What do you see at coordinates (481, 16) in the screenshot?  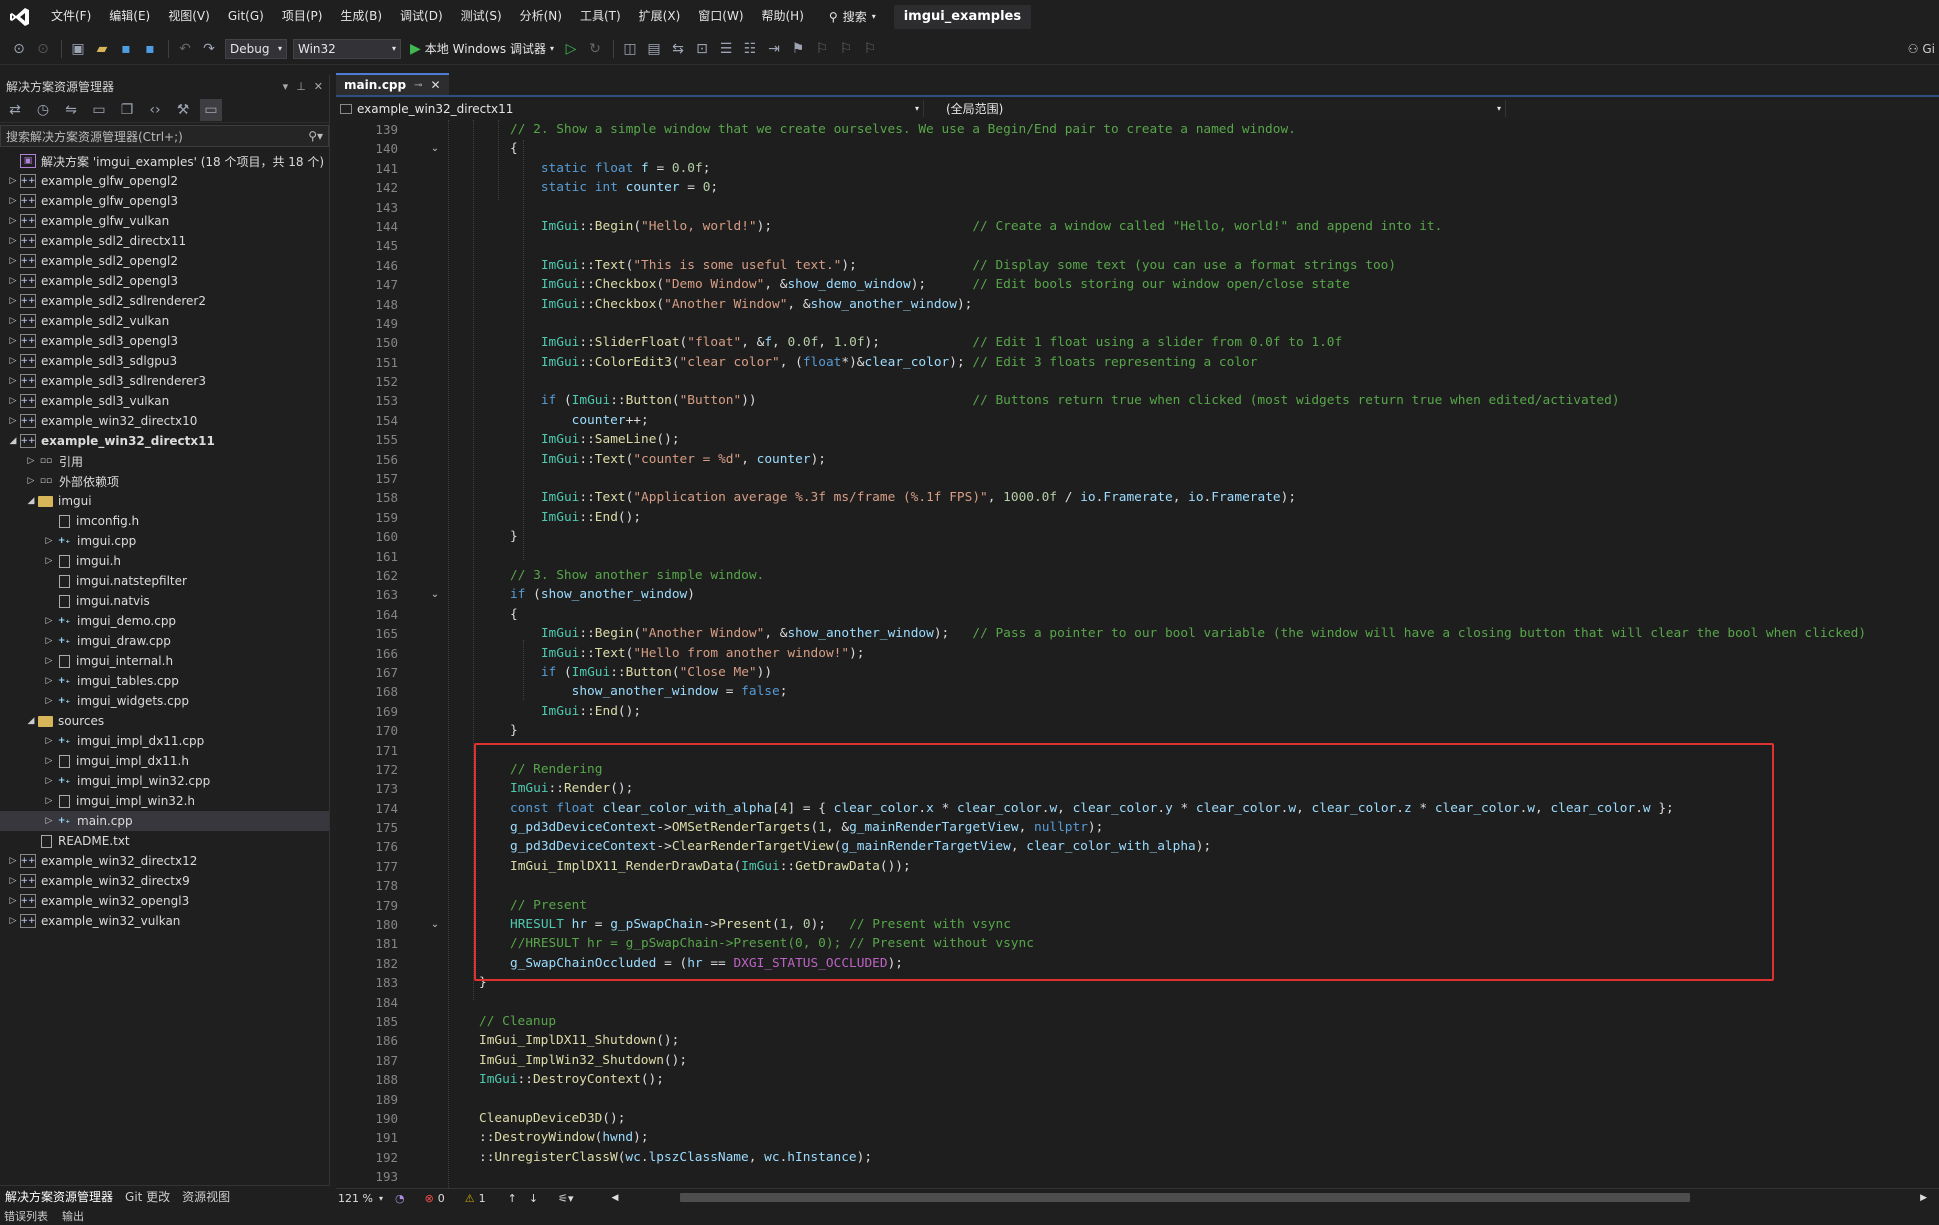 I see `menu-item: 测试(S)` at bounding box center [481, 16].